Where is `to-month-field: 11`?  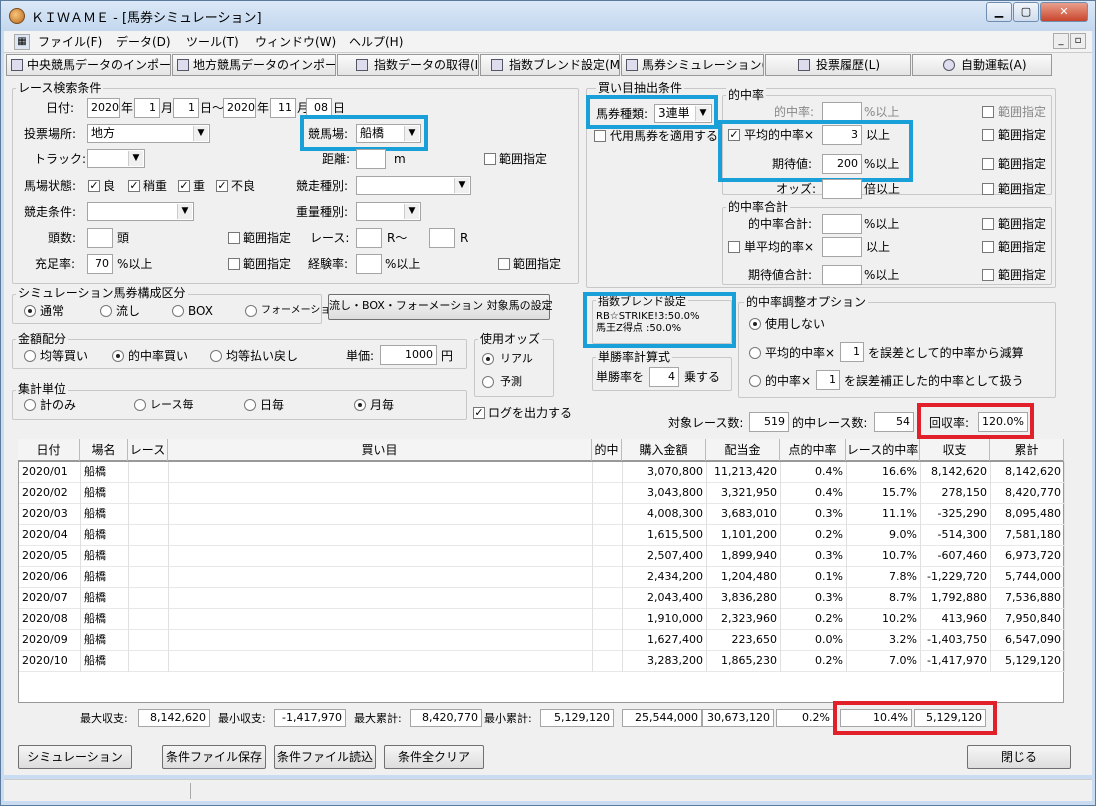 to-month-field: 11 is located at coordinates (283, 108).